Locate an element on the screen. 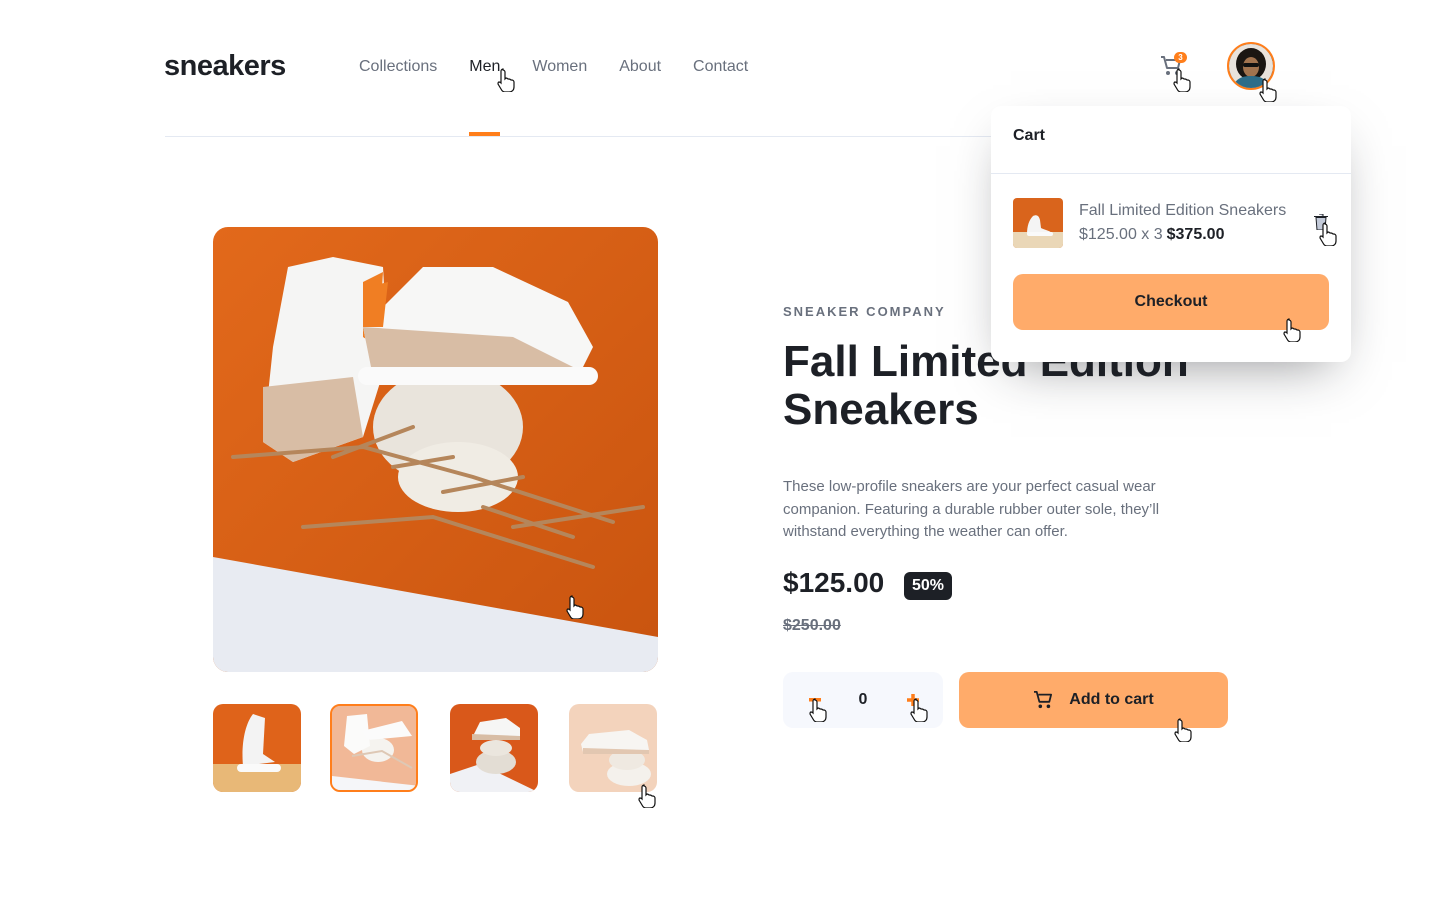 This screenshot has height=900, width=1440. nav-item-women: Women is located at coordinates (559, 97).